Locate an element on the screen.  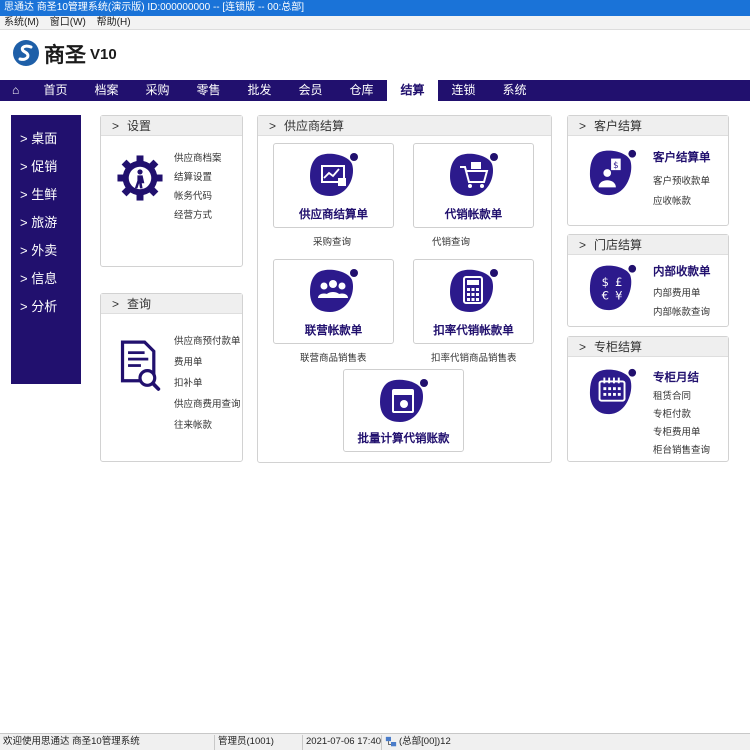
link-supplier-archive: 供应商档案 is located at coordinates (198, 158).